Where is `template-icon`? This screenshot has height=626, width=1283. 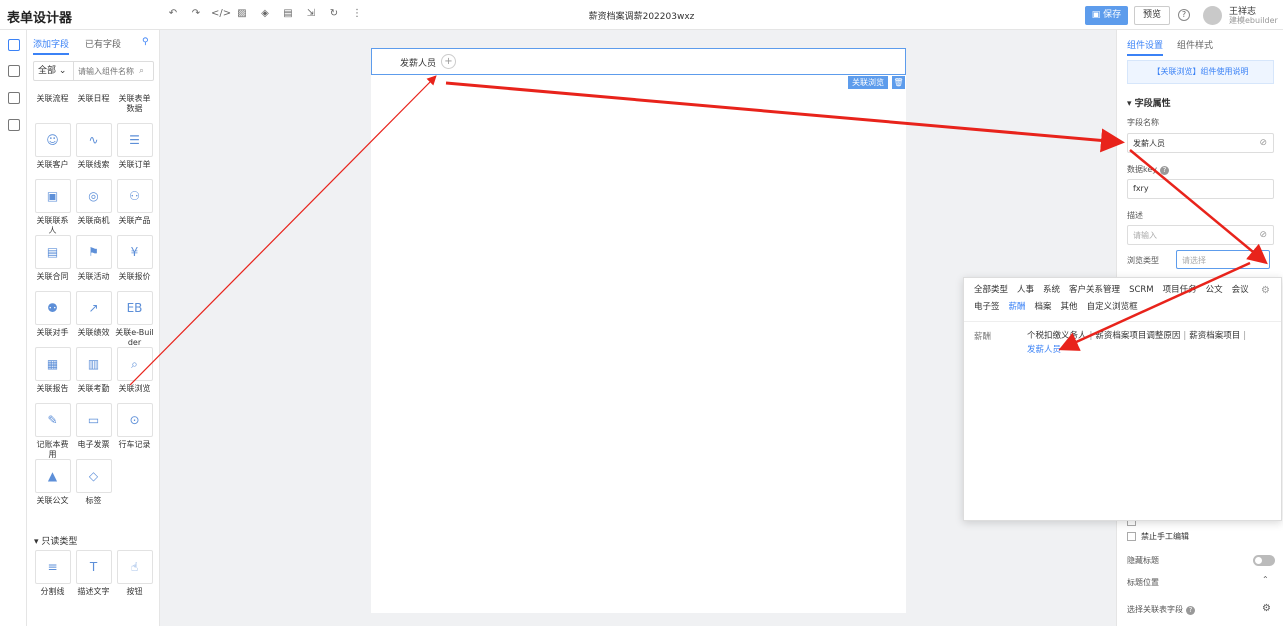 template-icon is located at coordinates (14, 125).